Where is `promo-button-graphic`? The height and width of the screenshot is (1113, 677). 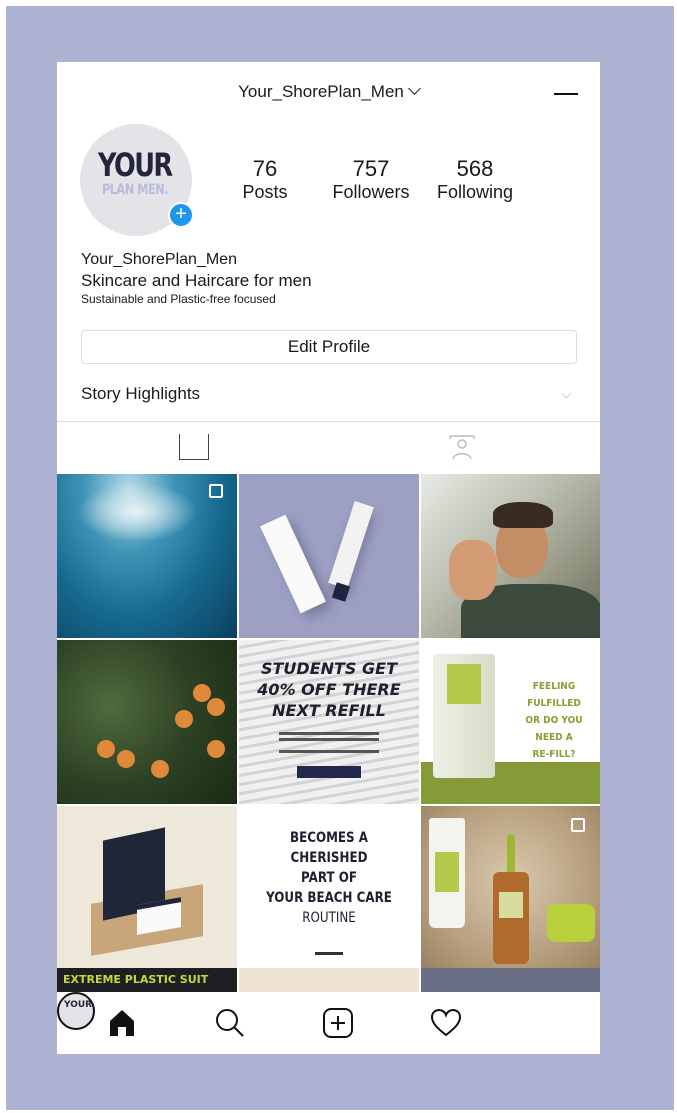 promo-button-graphic is located at coordinates (329, 772).